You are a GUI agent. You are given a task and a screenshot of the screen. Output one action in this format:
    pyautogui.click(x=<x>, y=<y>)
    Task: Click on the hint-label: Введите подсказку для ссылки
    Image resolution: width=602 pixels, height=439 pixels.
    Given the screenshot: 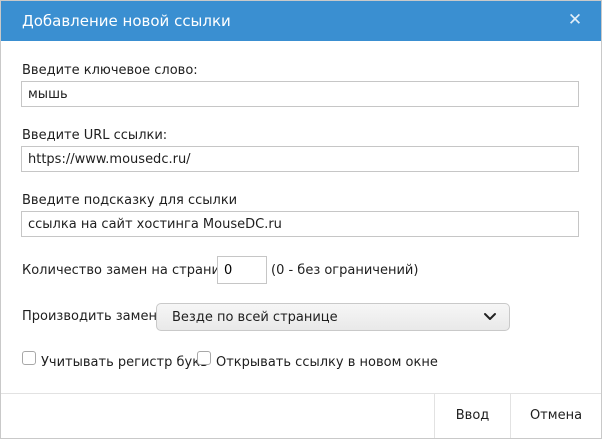 What is the action you would take?
    pyautogui.click(x=130, y=200)
    